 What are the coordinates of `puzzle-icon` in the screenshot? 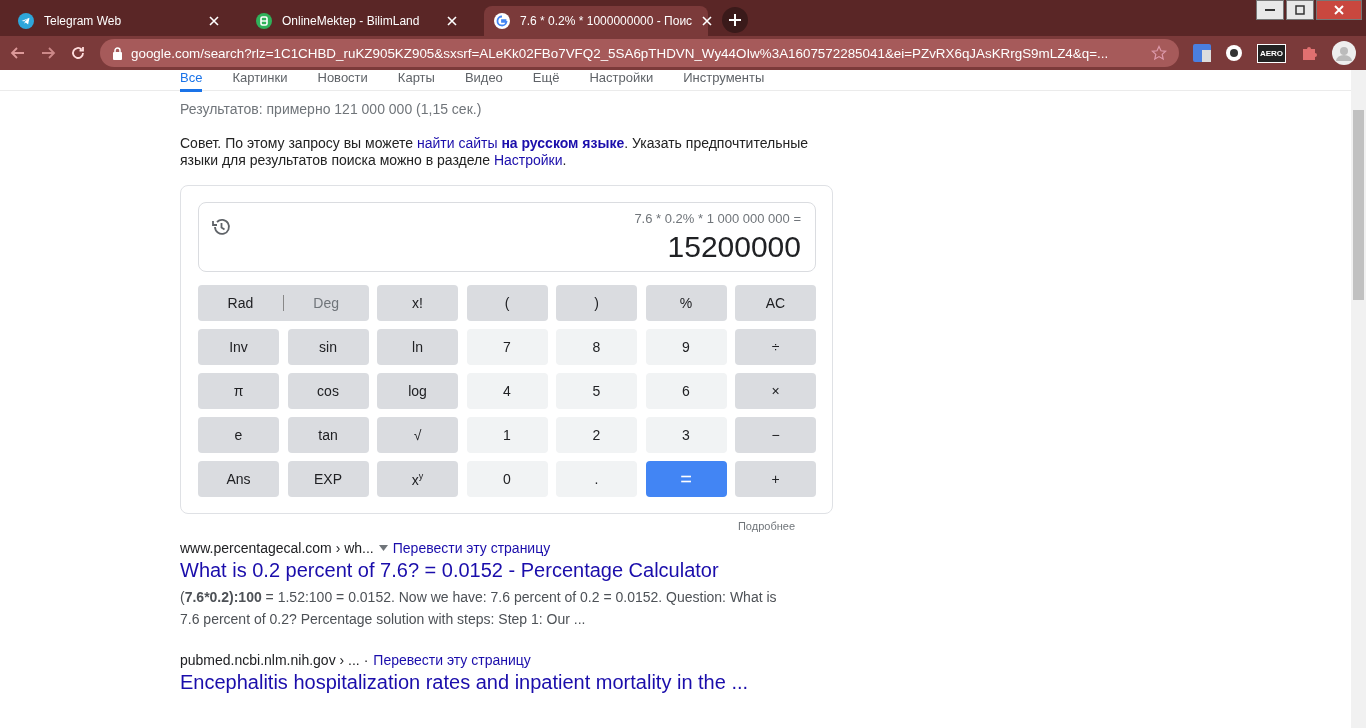 It's located at (1309, 53).